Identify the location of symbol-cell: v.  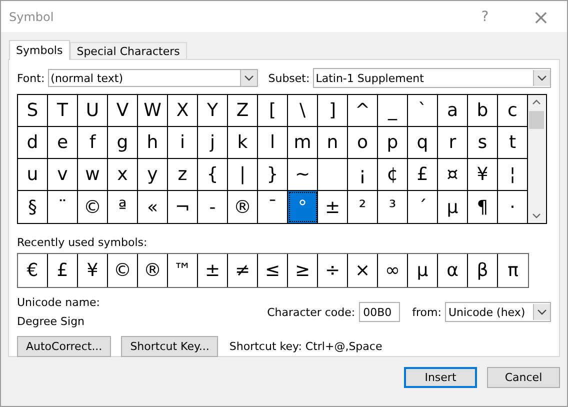
(63, 175).